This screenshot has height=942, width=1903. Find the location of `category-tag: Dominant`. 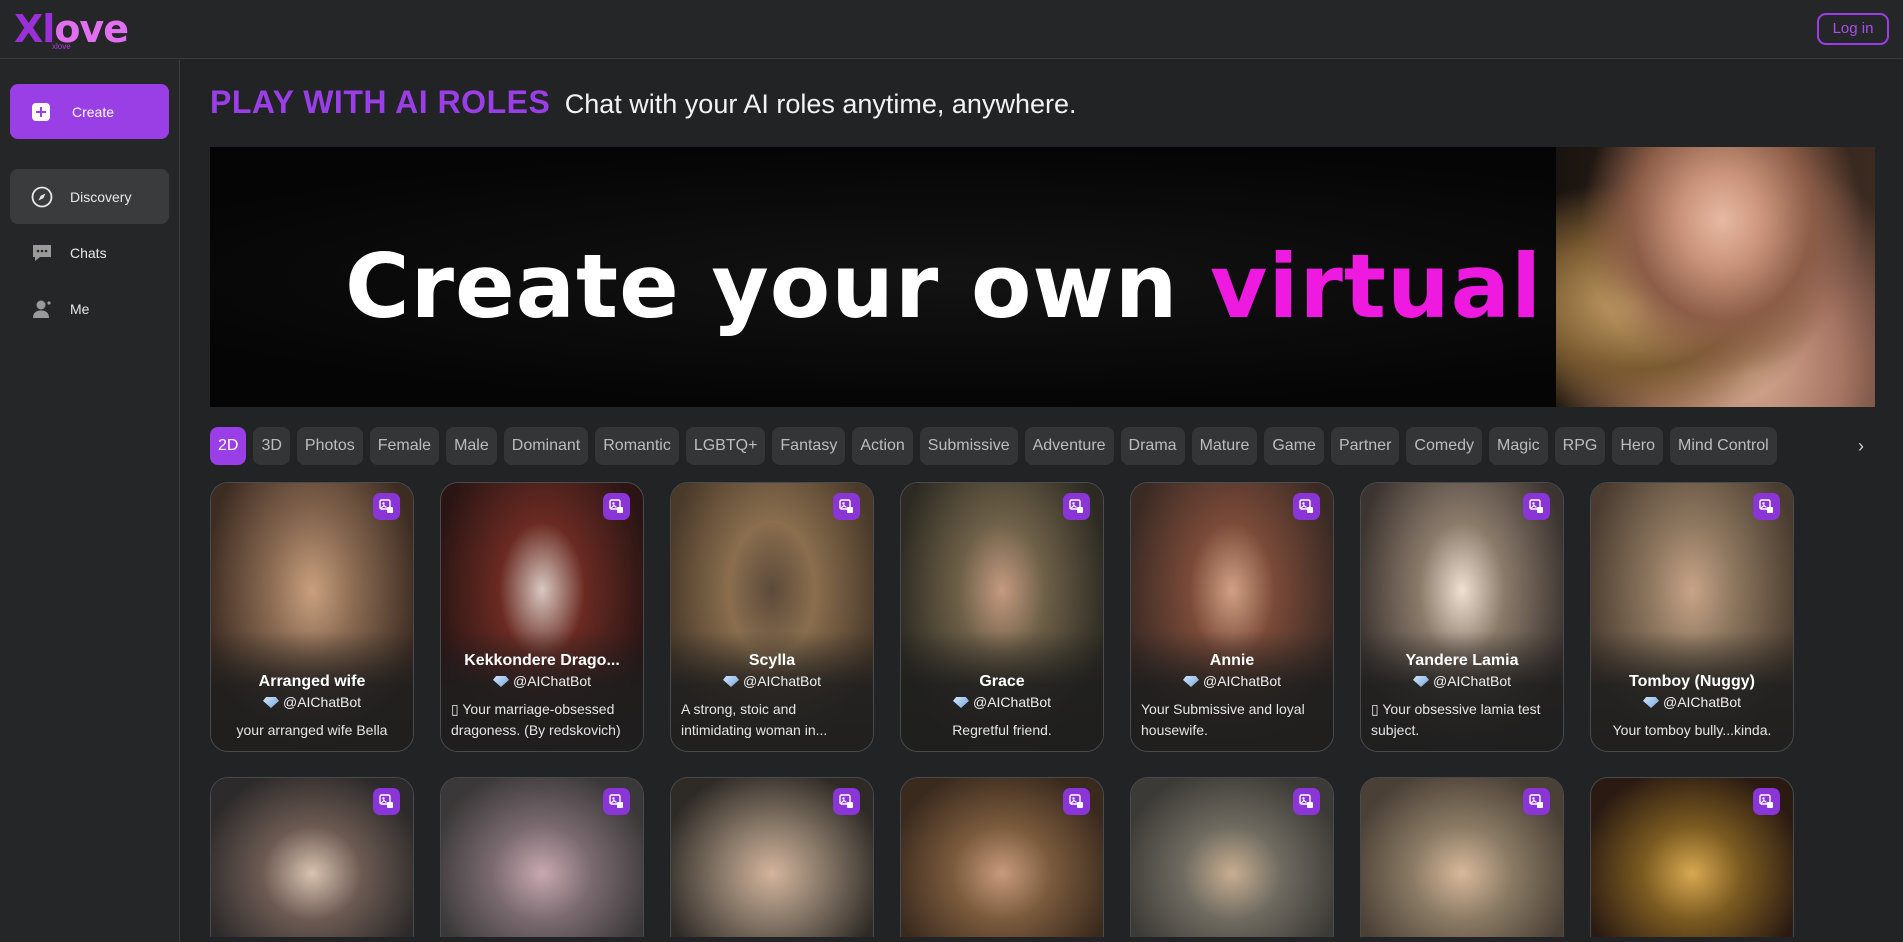

category-tag: Dominant is located at coordinates (546, 446).